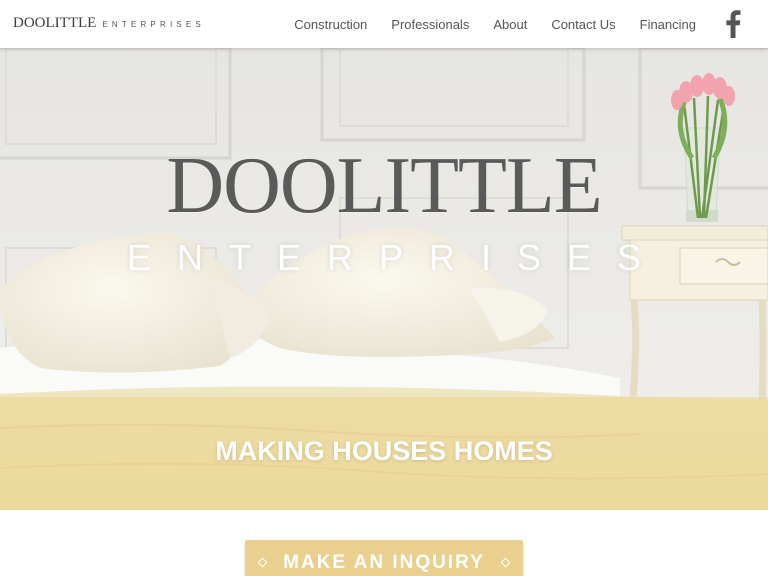 This screenshot has width=768, height=576. I want to click on hero-subtitle: ENTERPRISES, so click(397, 257).